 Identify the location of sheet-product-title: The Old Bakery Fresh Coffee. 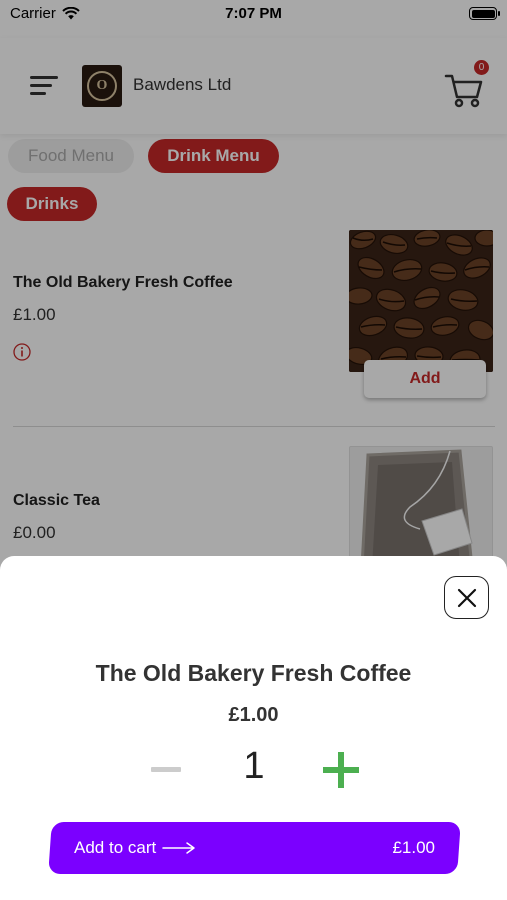
(253, 673).